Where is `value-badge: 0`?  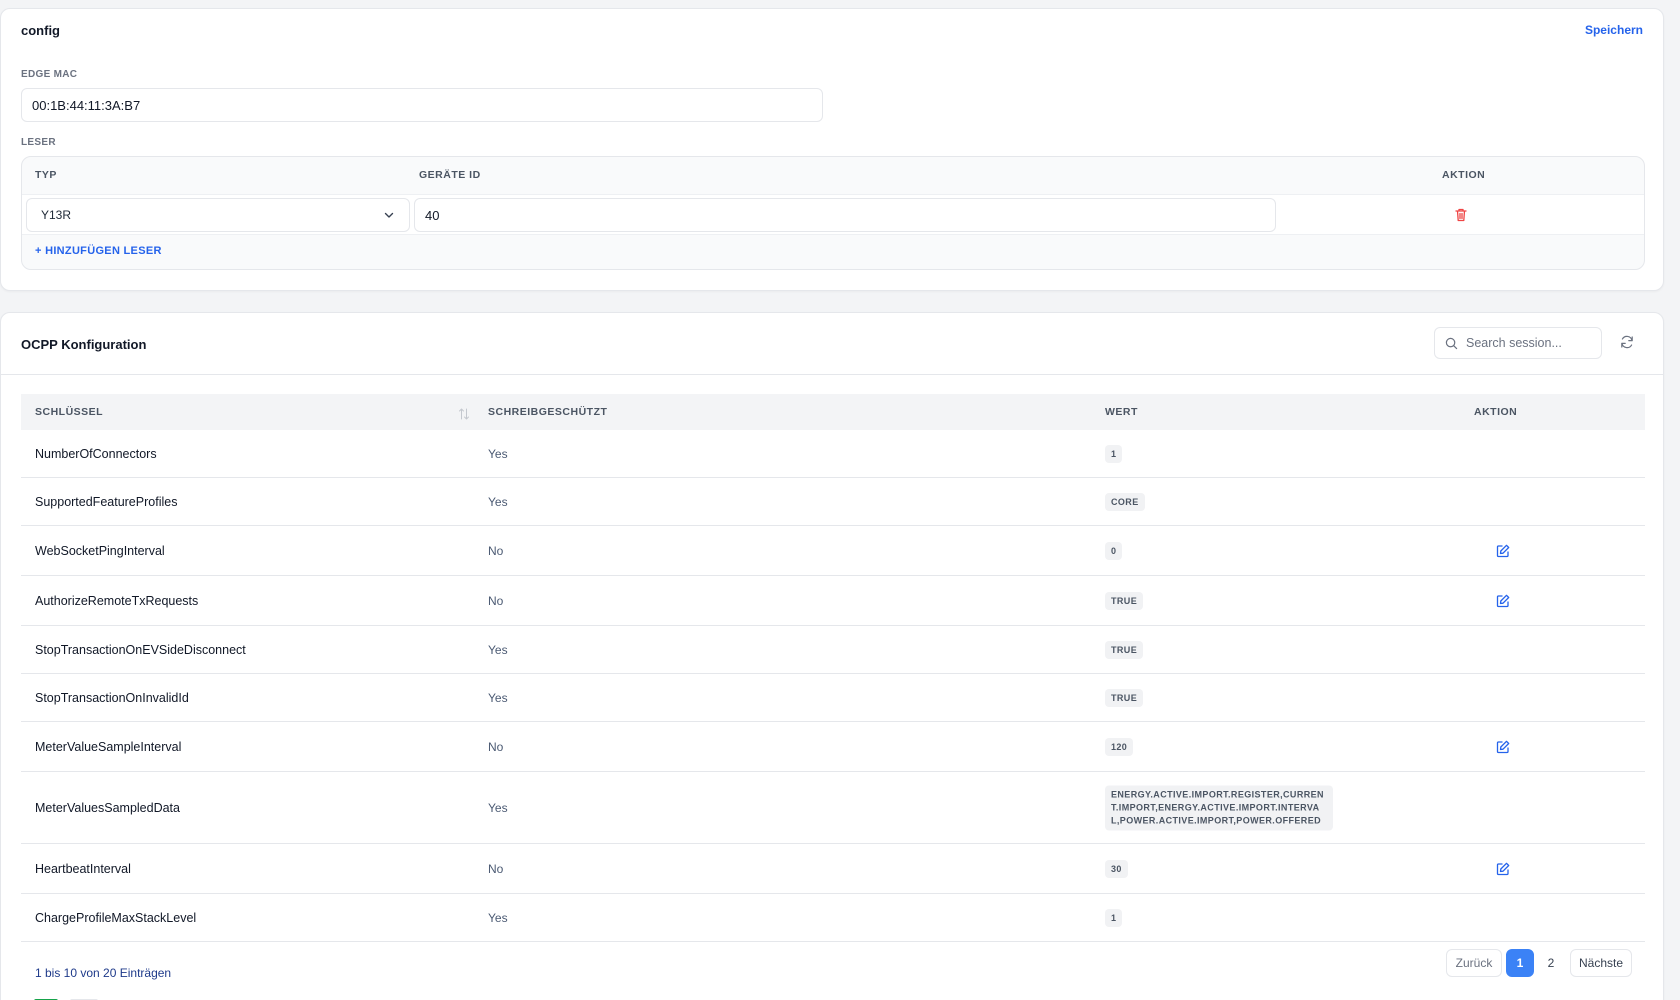
value-badge: 0 is located at coordinates (1114, 550).